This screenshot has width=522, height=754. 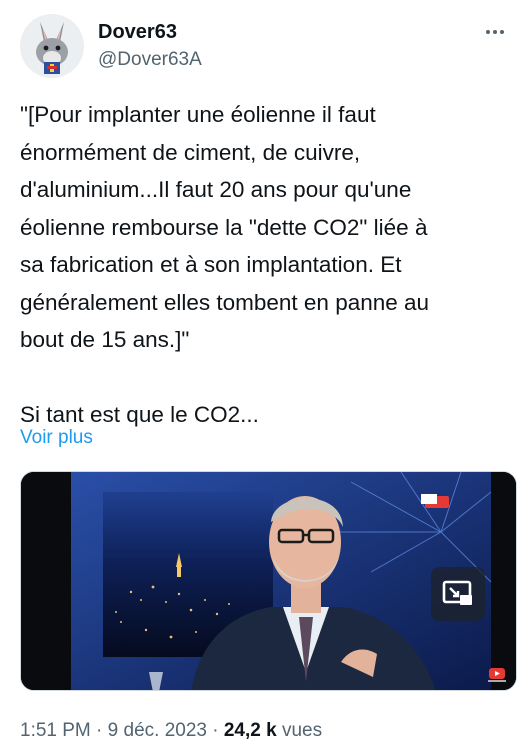 What do you see at coordinates (157, 730) in the screenshot?
I see `post-date: 9 déc. 2023` at bounding box center [157, 730].